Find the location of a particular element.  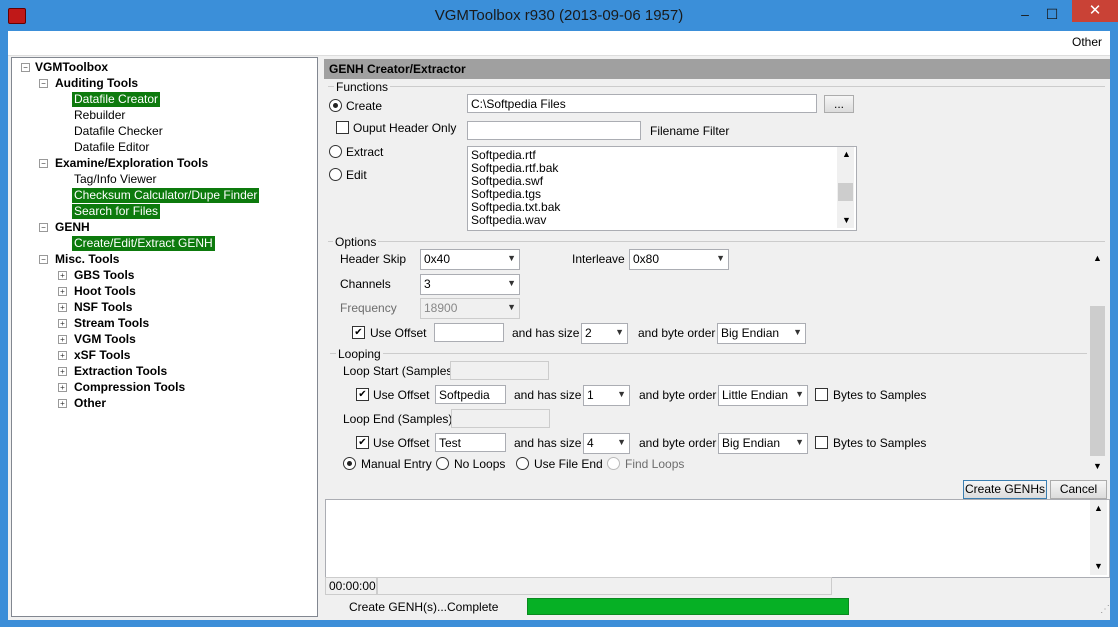

tree-auditing-tools: Auditing Tools is located at coordinates (96, 83).